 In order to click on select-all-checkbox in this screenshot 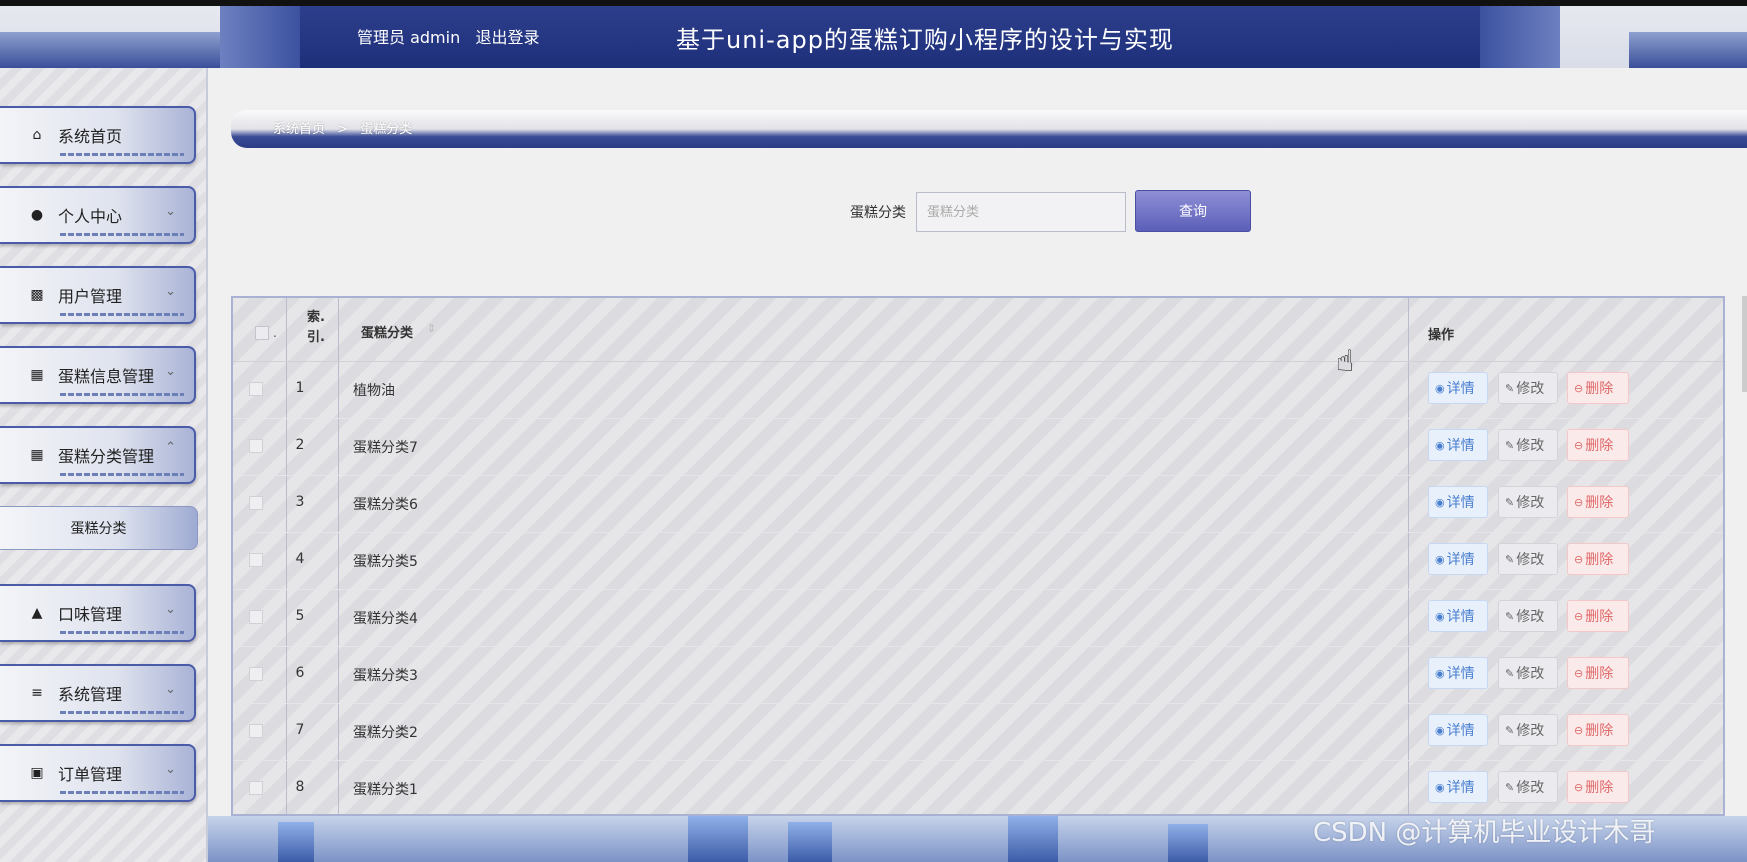, I will do `click(262, 333)`.